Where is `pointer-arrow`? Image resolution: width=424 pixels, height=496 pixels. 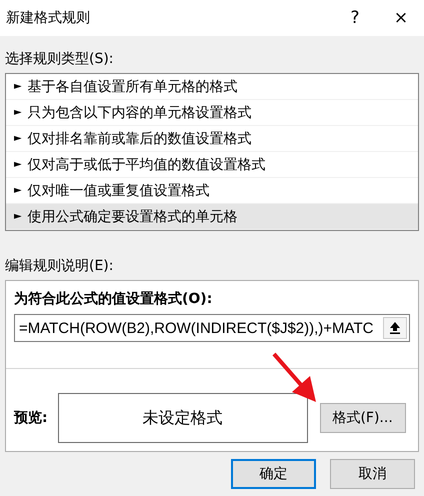 pointer-arrow is located at coordinates (295, 378).